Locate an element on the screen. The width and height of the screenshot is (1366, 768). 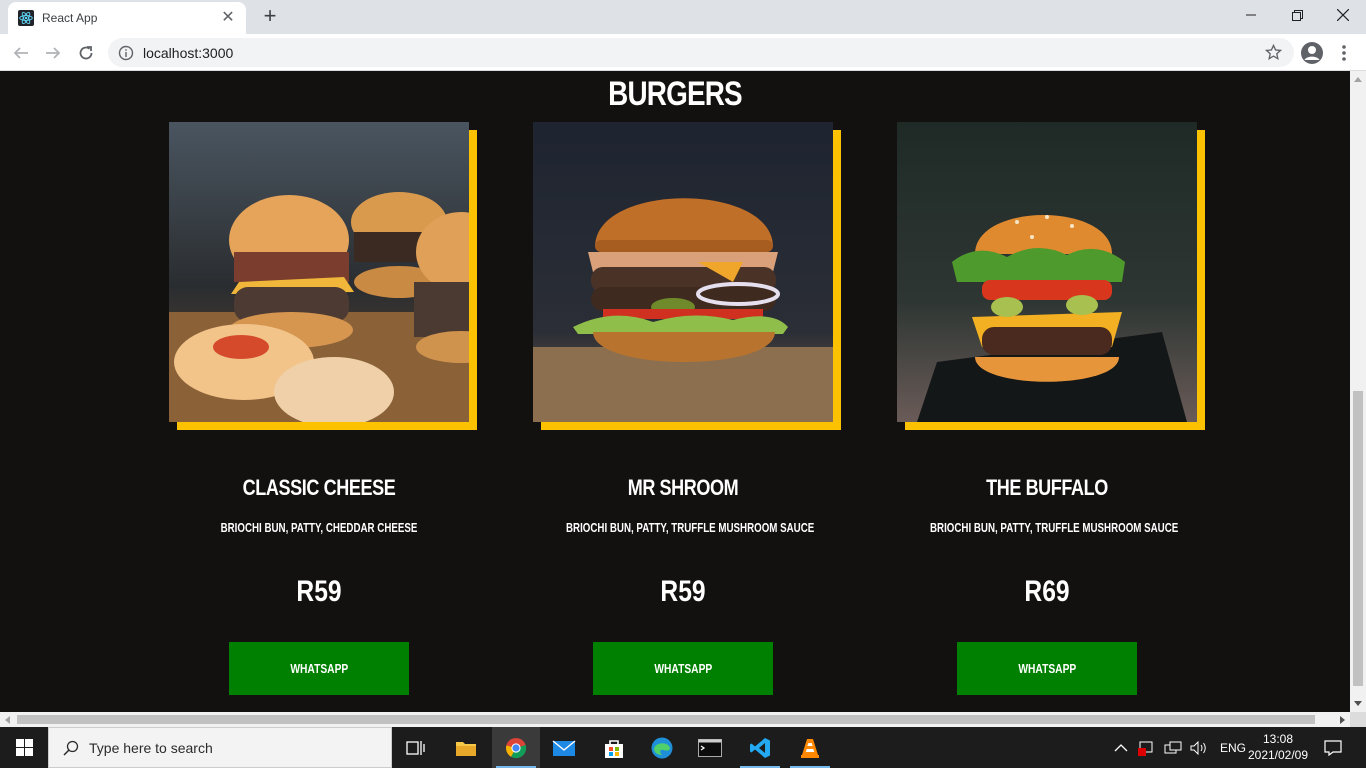
address-bar: localhost:3000 is located at coordinates (701, 52).